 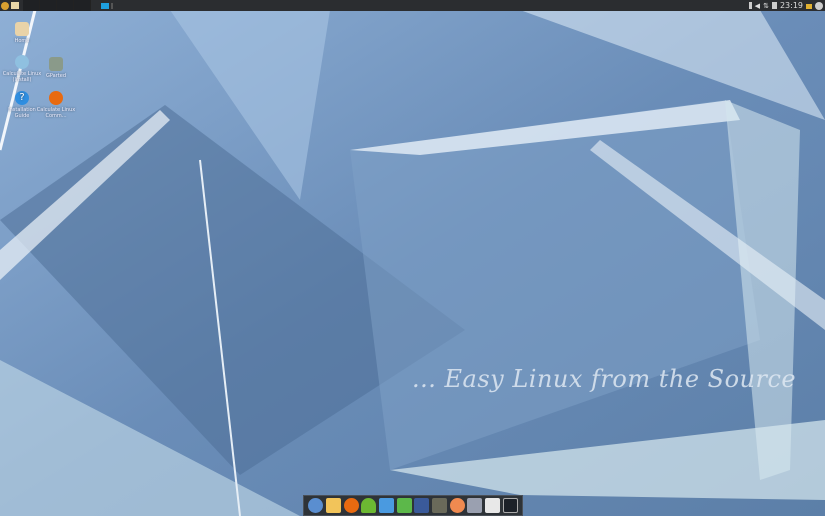 I want to click on volume-icon: ◀, so click(x=757, y=6).